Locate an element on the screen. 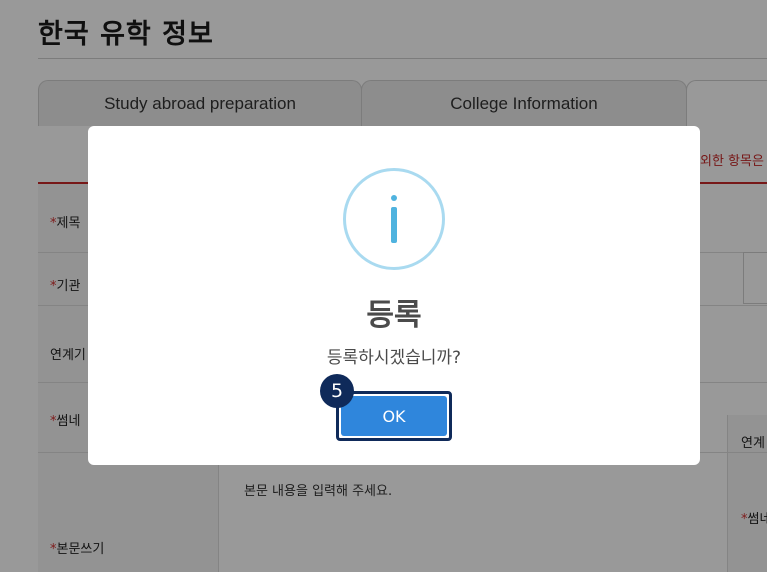 The width and height of the screenshot is (767, 572). ok-button: OK is located at coordinates (394, 416).